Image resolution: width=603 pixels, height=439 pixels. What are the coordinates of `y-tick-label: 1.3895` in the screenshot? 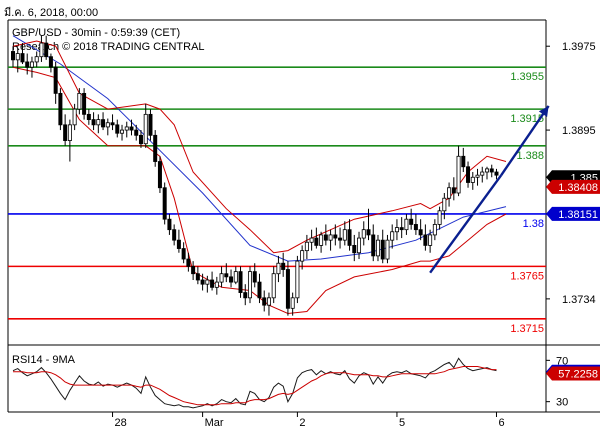 It's located at (579, 131).